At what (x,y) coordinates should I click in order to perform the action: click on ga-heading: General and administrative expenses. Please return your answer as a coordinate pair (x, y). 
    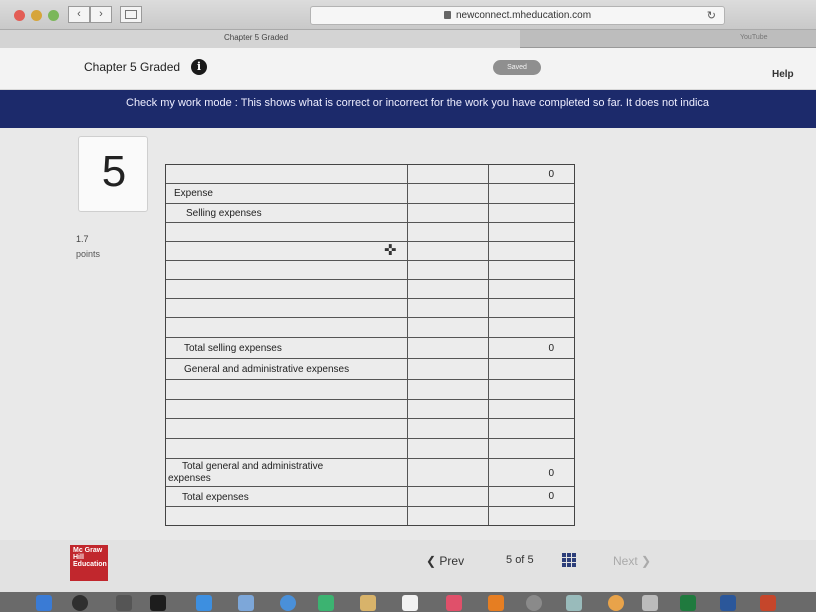
    Looking at the image, I should click on (267, 369).